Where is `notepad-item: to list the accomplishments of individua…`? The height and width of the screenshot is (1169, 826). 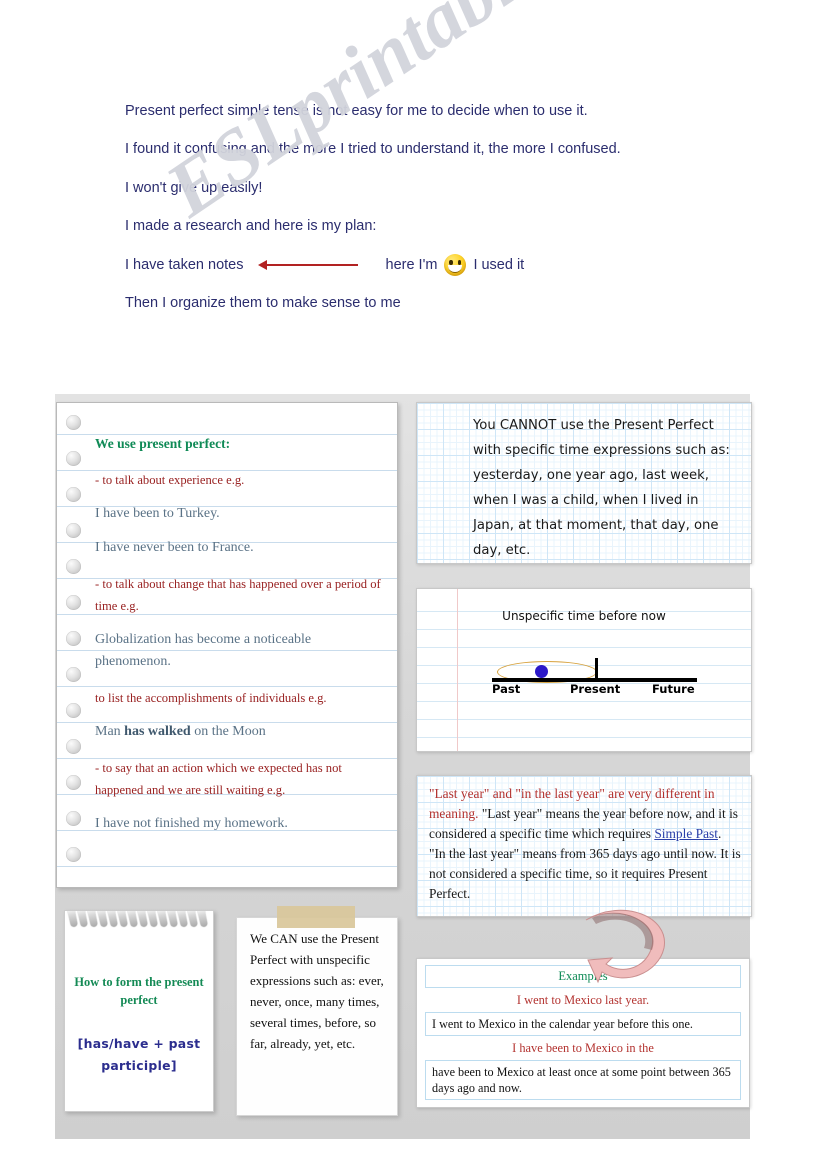 notepad-item: to list the accomplishments of individua… is located at coordinates (211, 698).